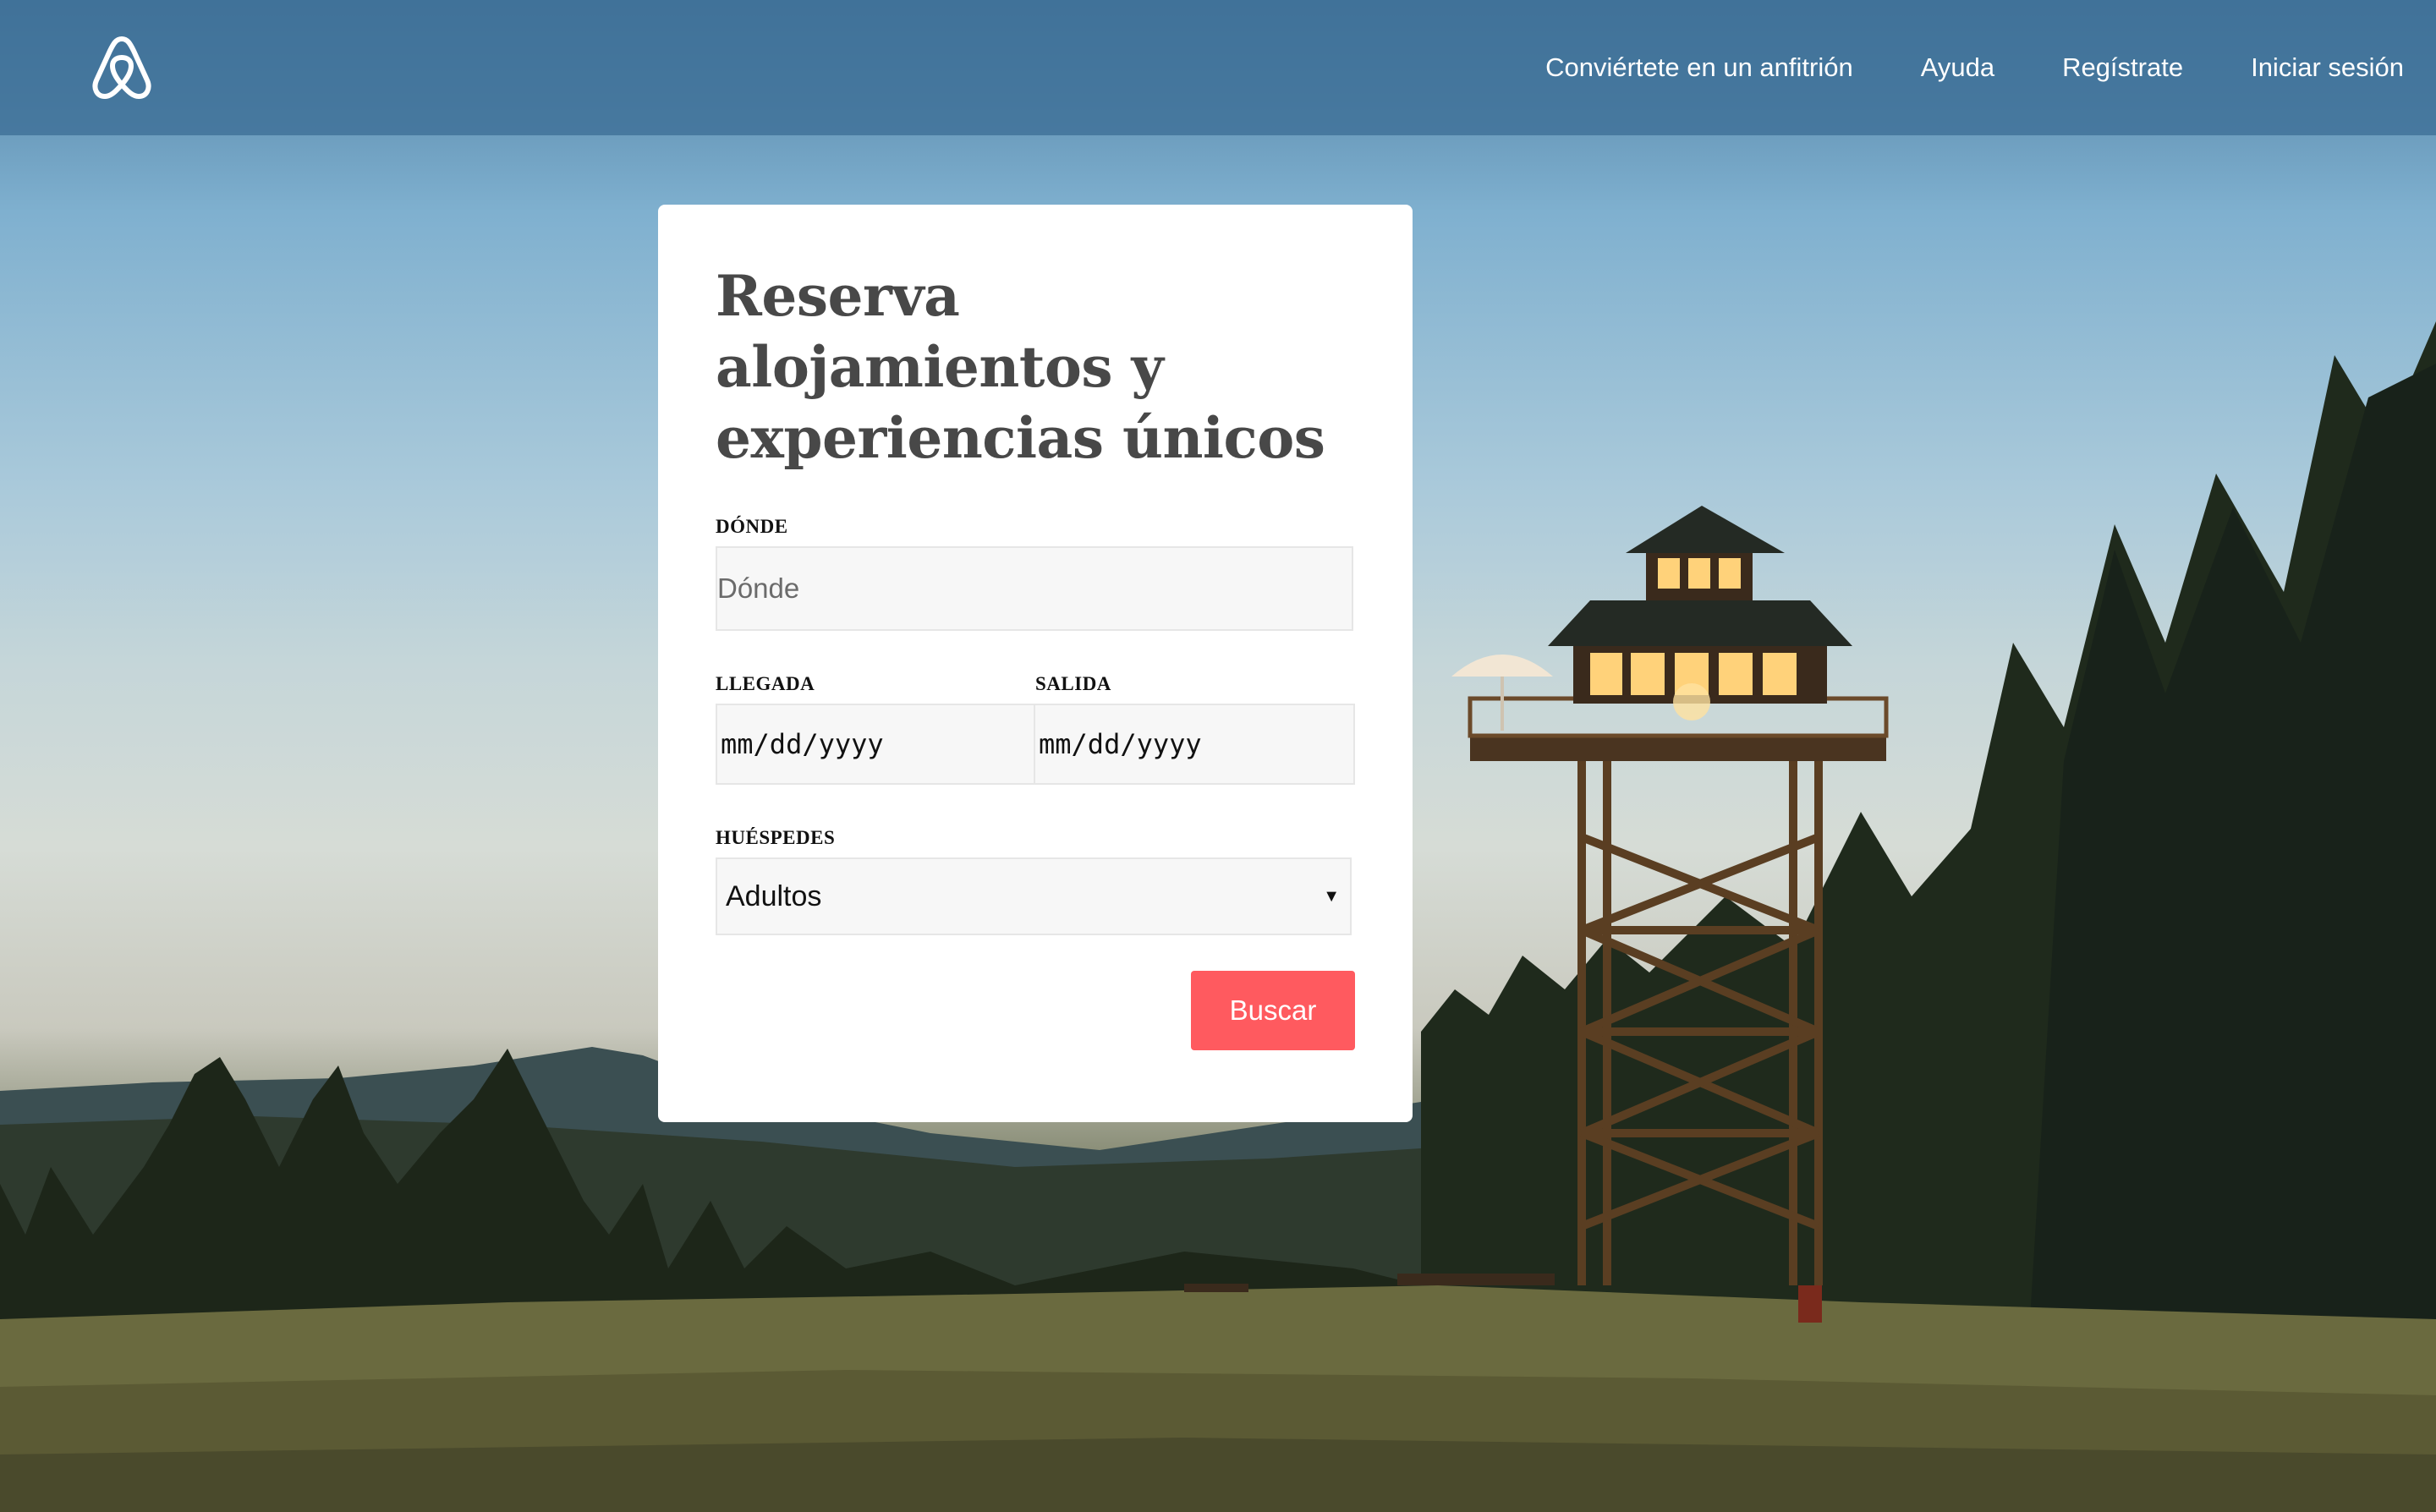 The height and width of the screenshot is (1512, 2436). Describe the element at coordinates (766, 683) in the screenshot. I see `checkin-label: LLEGADA` at that location.